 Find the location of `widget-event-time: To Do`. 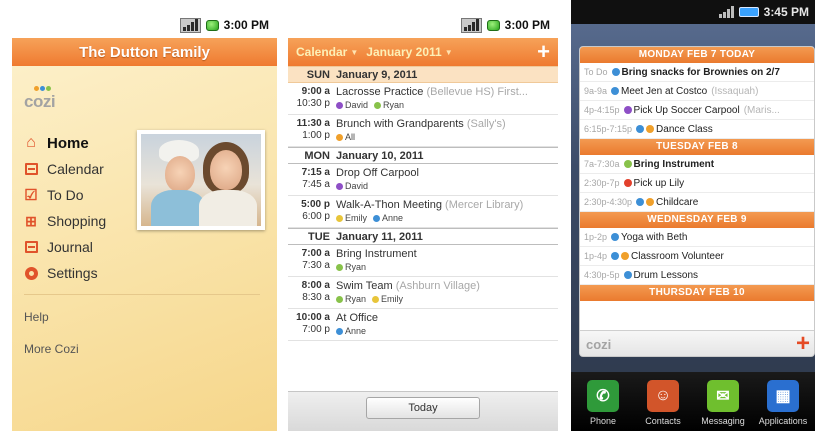

widget-event-time: To Do is located at coordinates (596, 72).